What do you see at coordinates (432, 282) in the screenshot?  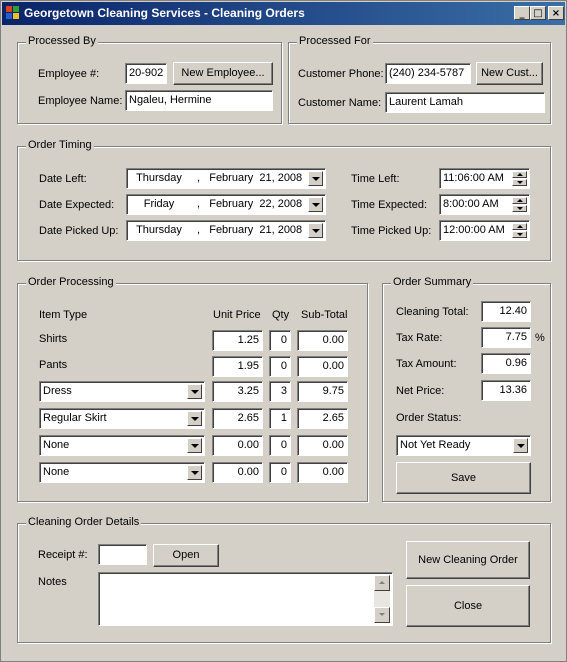 I see `order-summary-label: Order Summary` at bounding box center [432, 282].